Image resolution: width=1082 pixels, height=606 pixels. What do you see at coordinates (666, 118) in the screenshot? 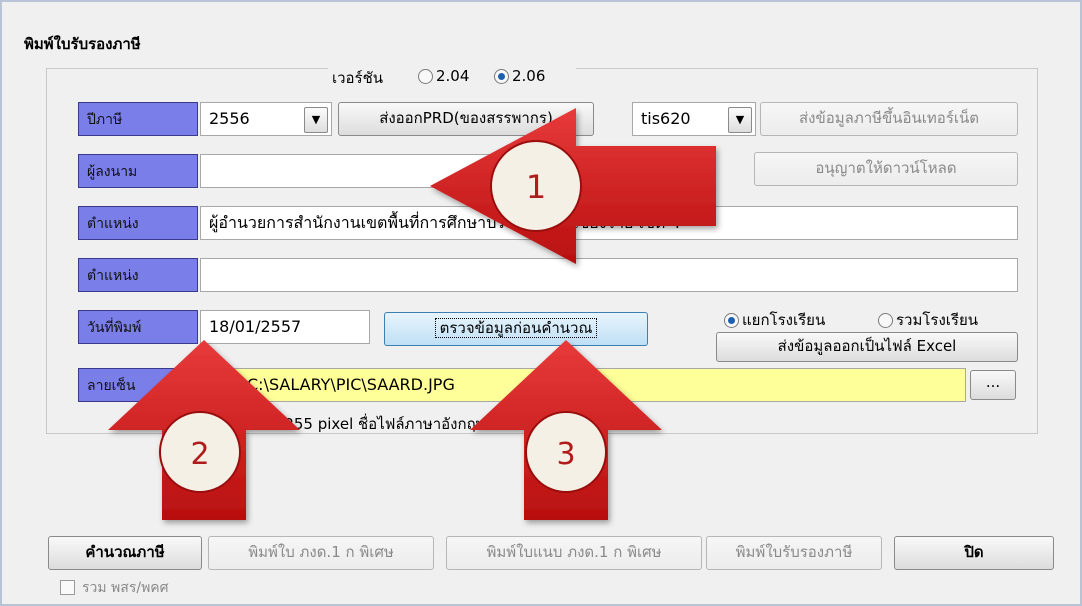
I see `encoding-value: tis620` at bounding box center [666, 118].